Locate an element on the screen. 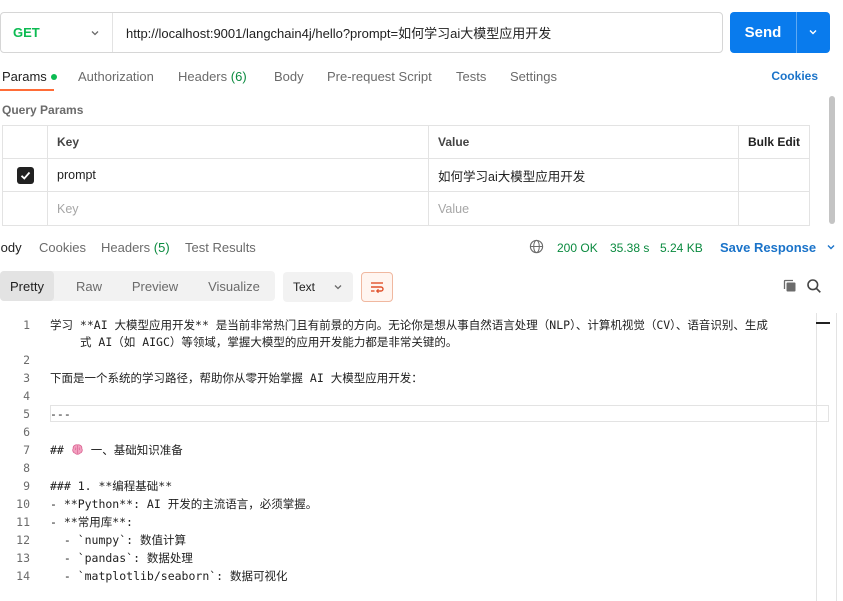 Image resolution: width=843 pixels, height=601 pixels. response-time: 35.38 s is located at coordinates (629, 248).